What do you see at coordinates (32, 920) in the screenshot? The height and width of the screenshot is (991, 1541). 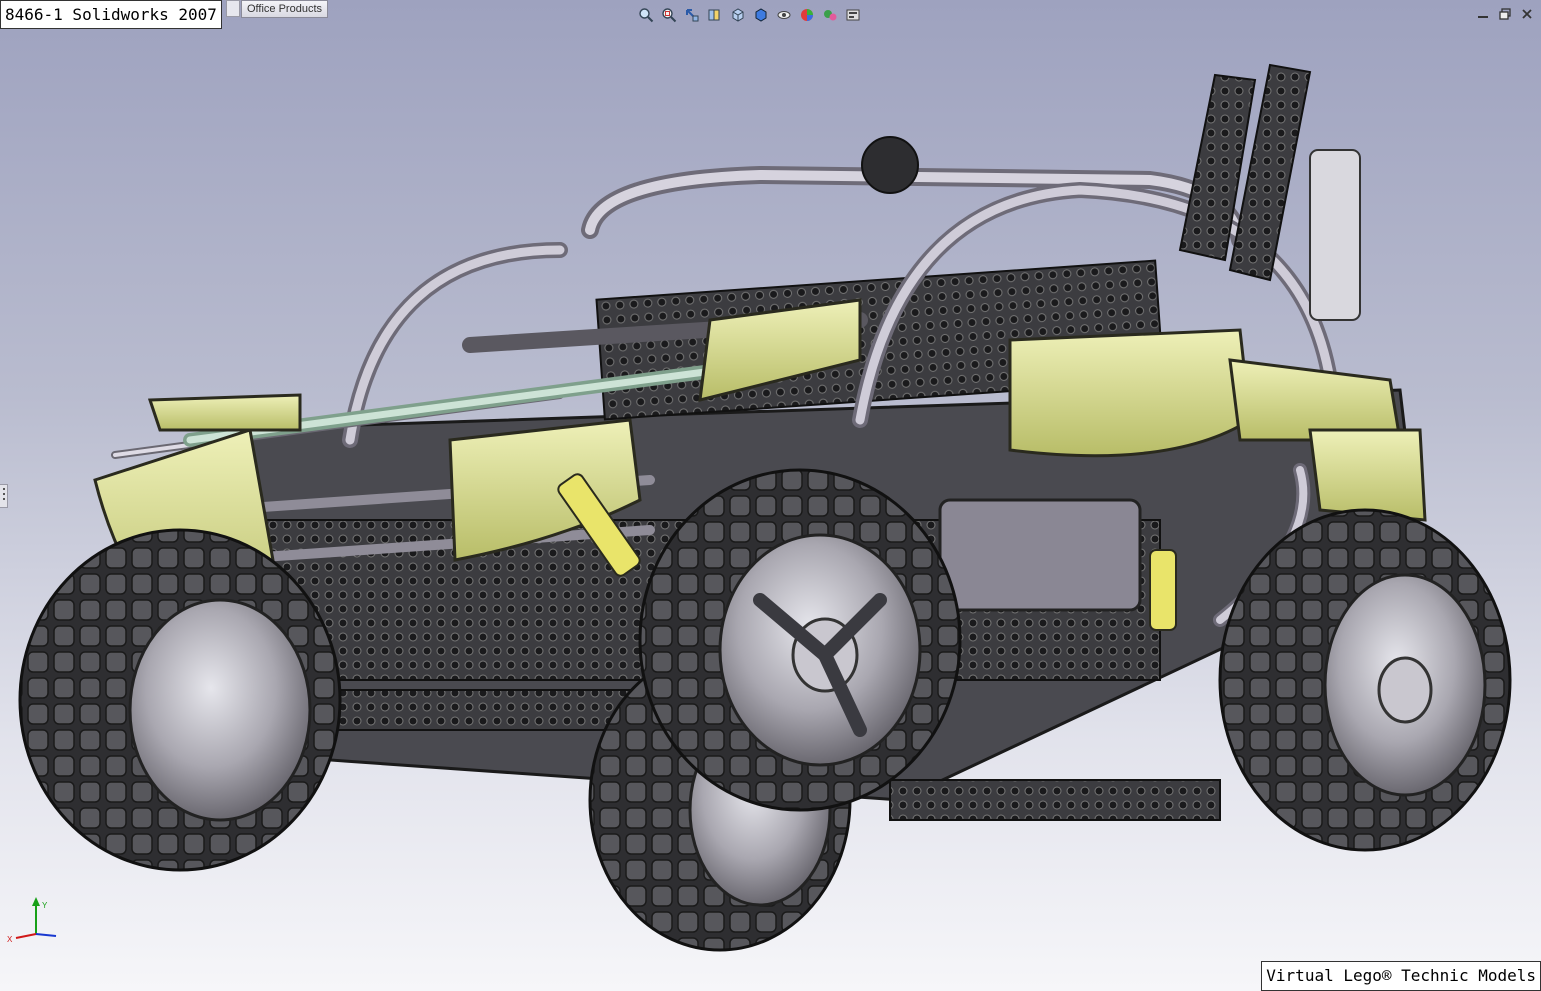 I see `reference-triad: Y X` at bounding box center [32, 920].